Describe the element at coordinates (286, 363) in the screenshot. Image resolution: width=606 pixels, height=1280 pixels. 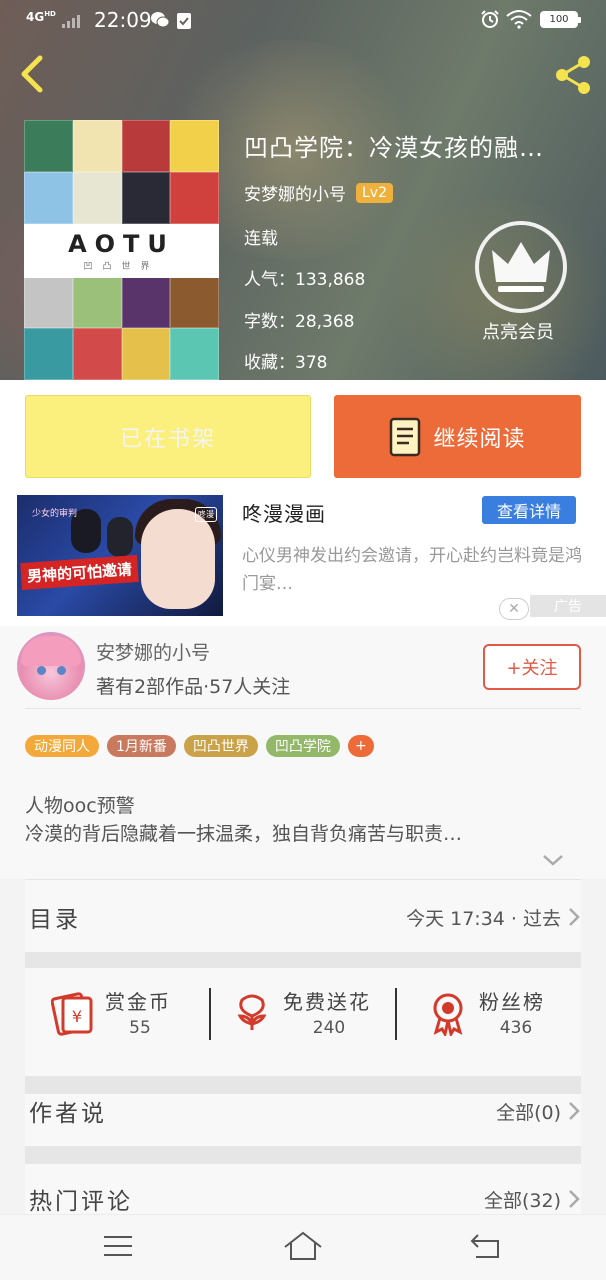
I see `collections: 收藏：378` at that location.